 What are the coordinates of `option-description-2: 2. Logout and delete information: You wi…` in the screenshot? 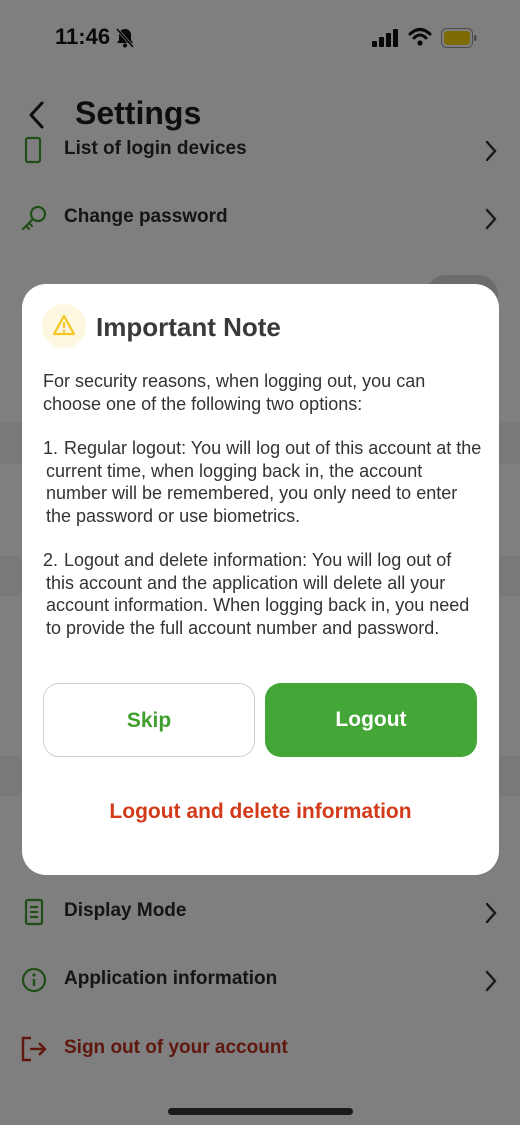 It's located at (263, 594).